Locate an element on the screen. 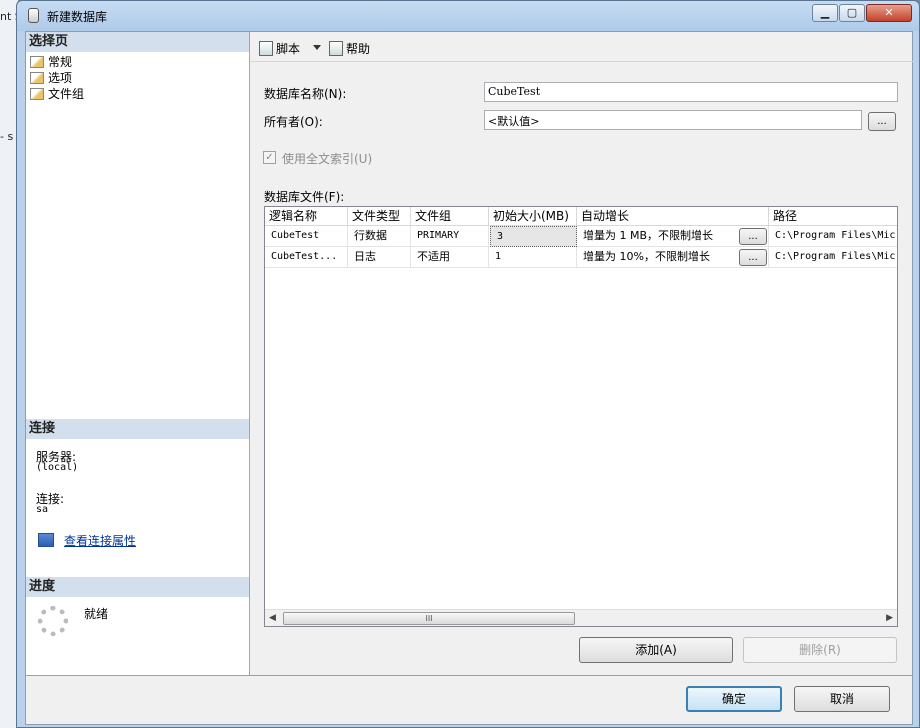 This screenshot has width=920, height=728. database-files-label: 数据库文件(F): is located at coordinates (304, 197).